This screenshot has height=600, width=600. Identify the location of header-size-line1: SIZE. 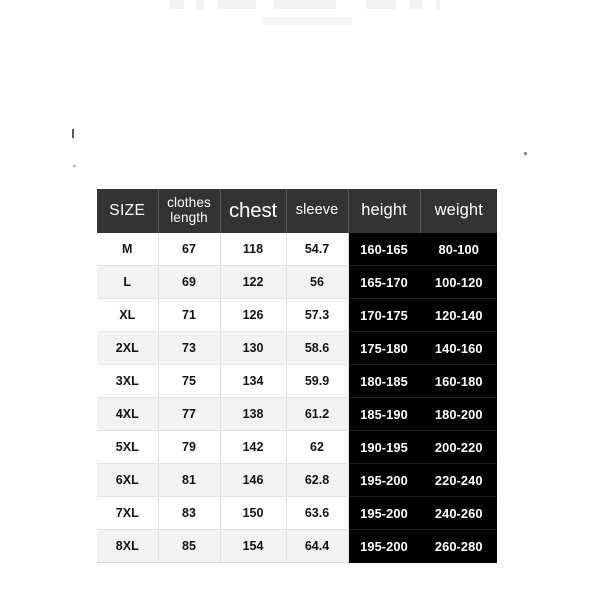
(127, 210).